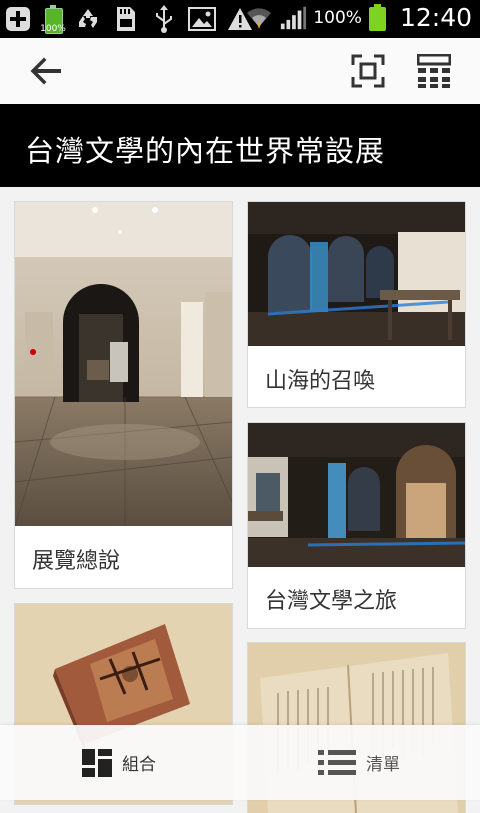 Image resolution: width=480 pixels, height=813 pixels. I want to click on exhibit-card: 台灣文學之旅, so click(356, 525).